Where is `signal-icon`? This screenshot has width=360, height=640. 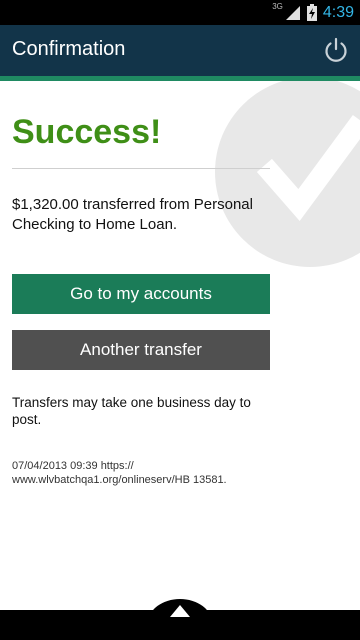 signal-icon is located at coordinates (292, 12).